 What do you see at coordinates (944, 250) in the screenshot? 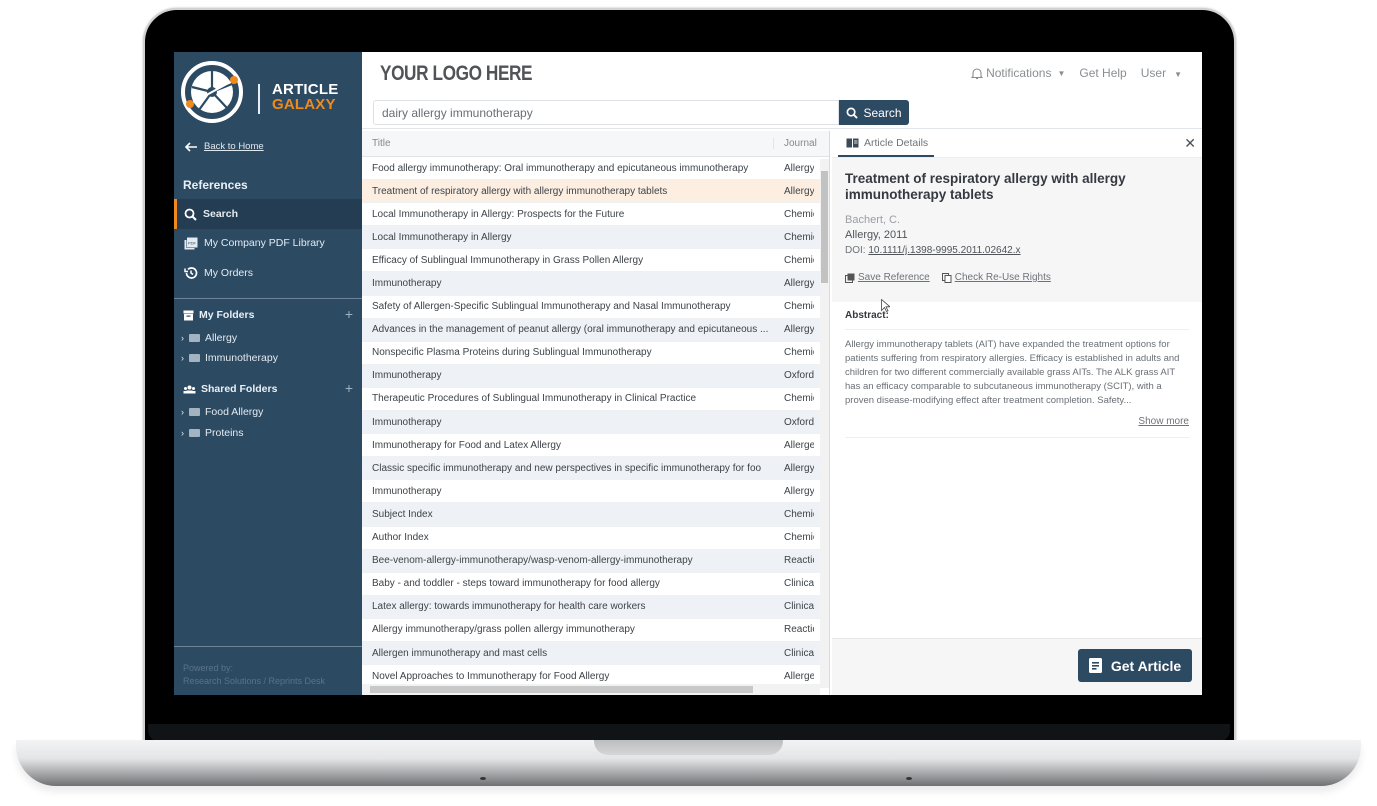
I see `doi-link: 10.1111/j.1398-9995.2011.02642.x` at bounding box center [944, 250].